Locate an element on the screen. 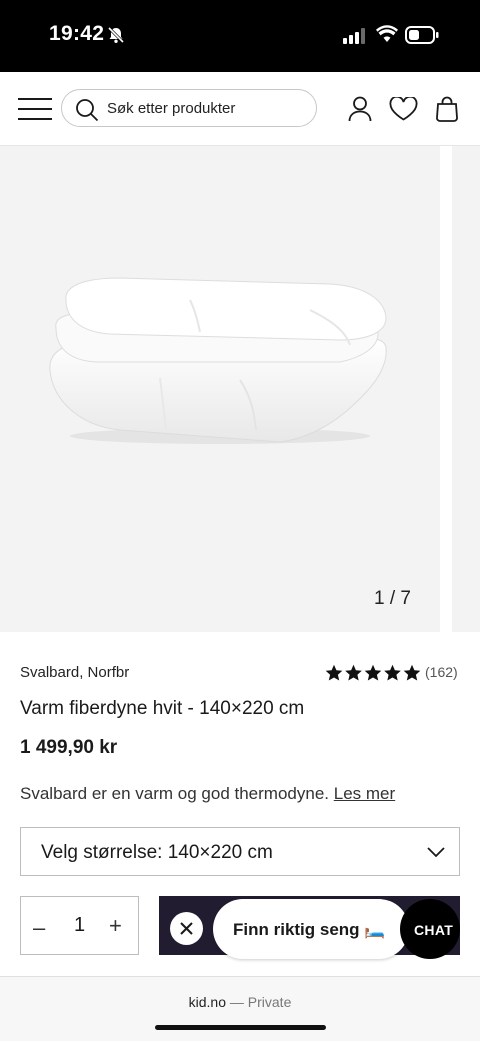 This screenshot has height=1041, width=480. quantity-stepper: – 1 + is located at coordinates (79, 925).